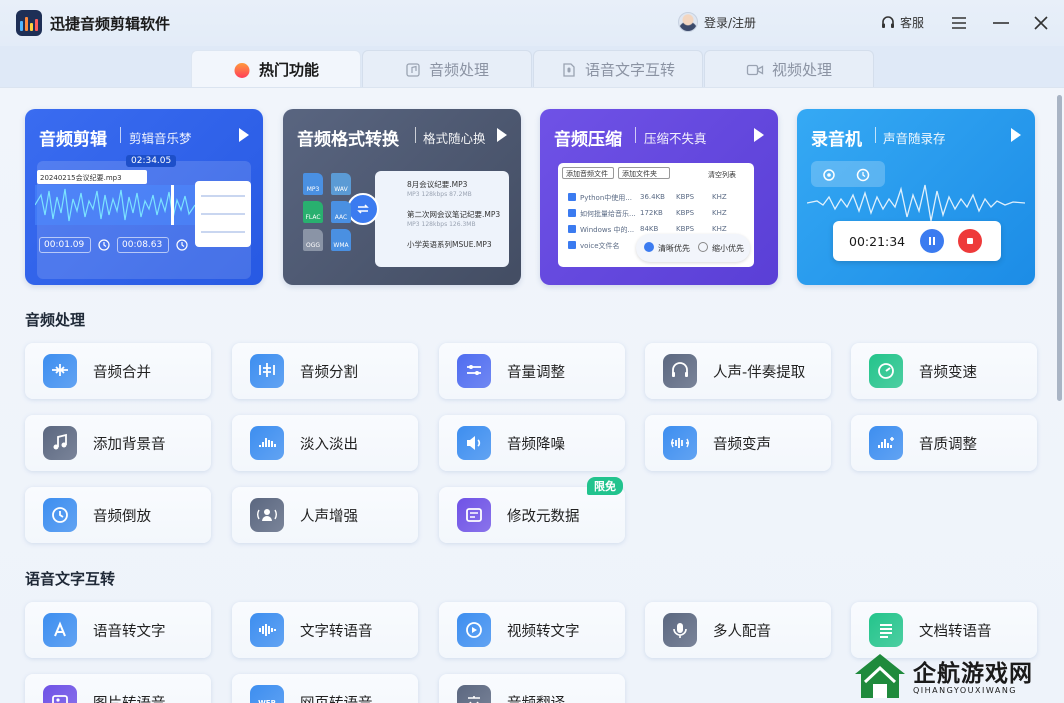 The height and width of the screenshot is (703, 1064). I want to click on tab-label: 热门功能, so click(288, 70).